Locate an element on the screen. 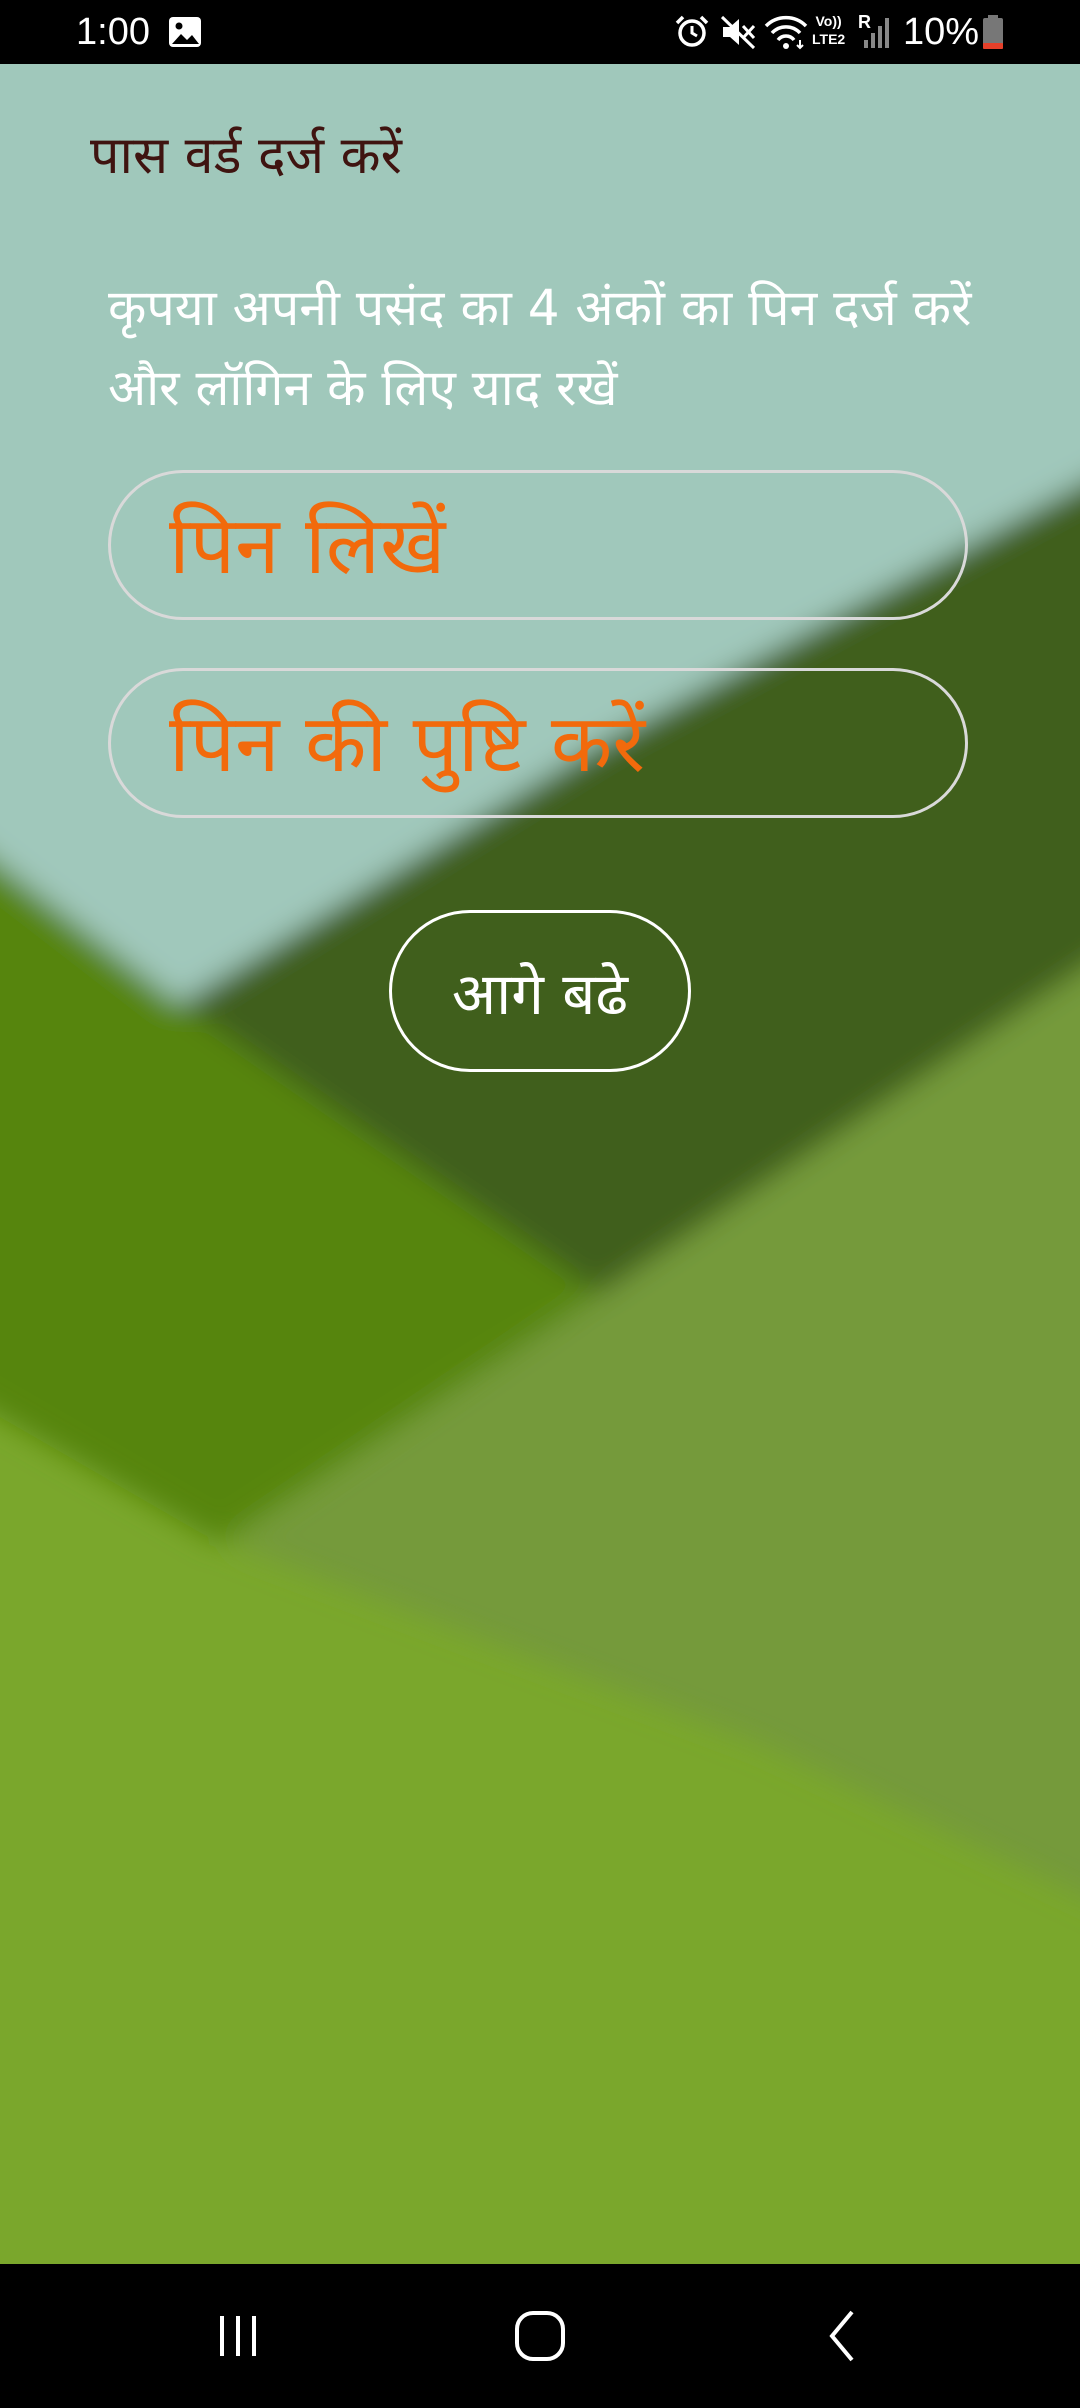  recent-apps-icon is located at coordinates (238, 2336).